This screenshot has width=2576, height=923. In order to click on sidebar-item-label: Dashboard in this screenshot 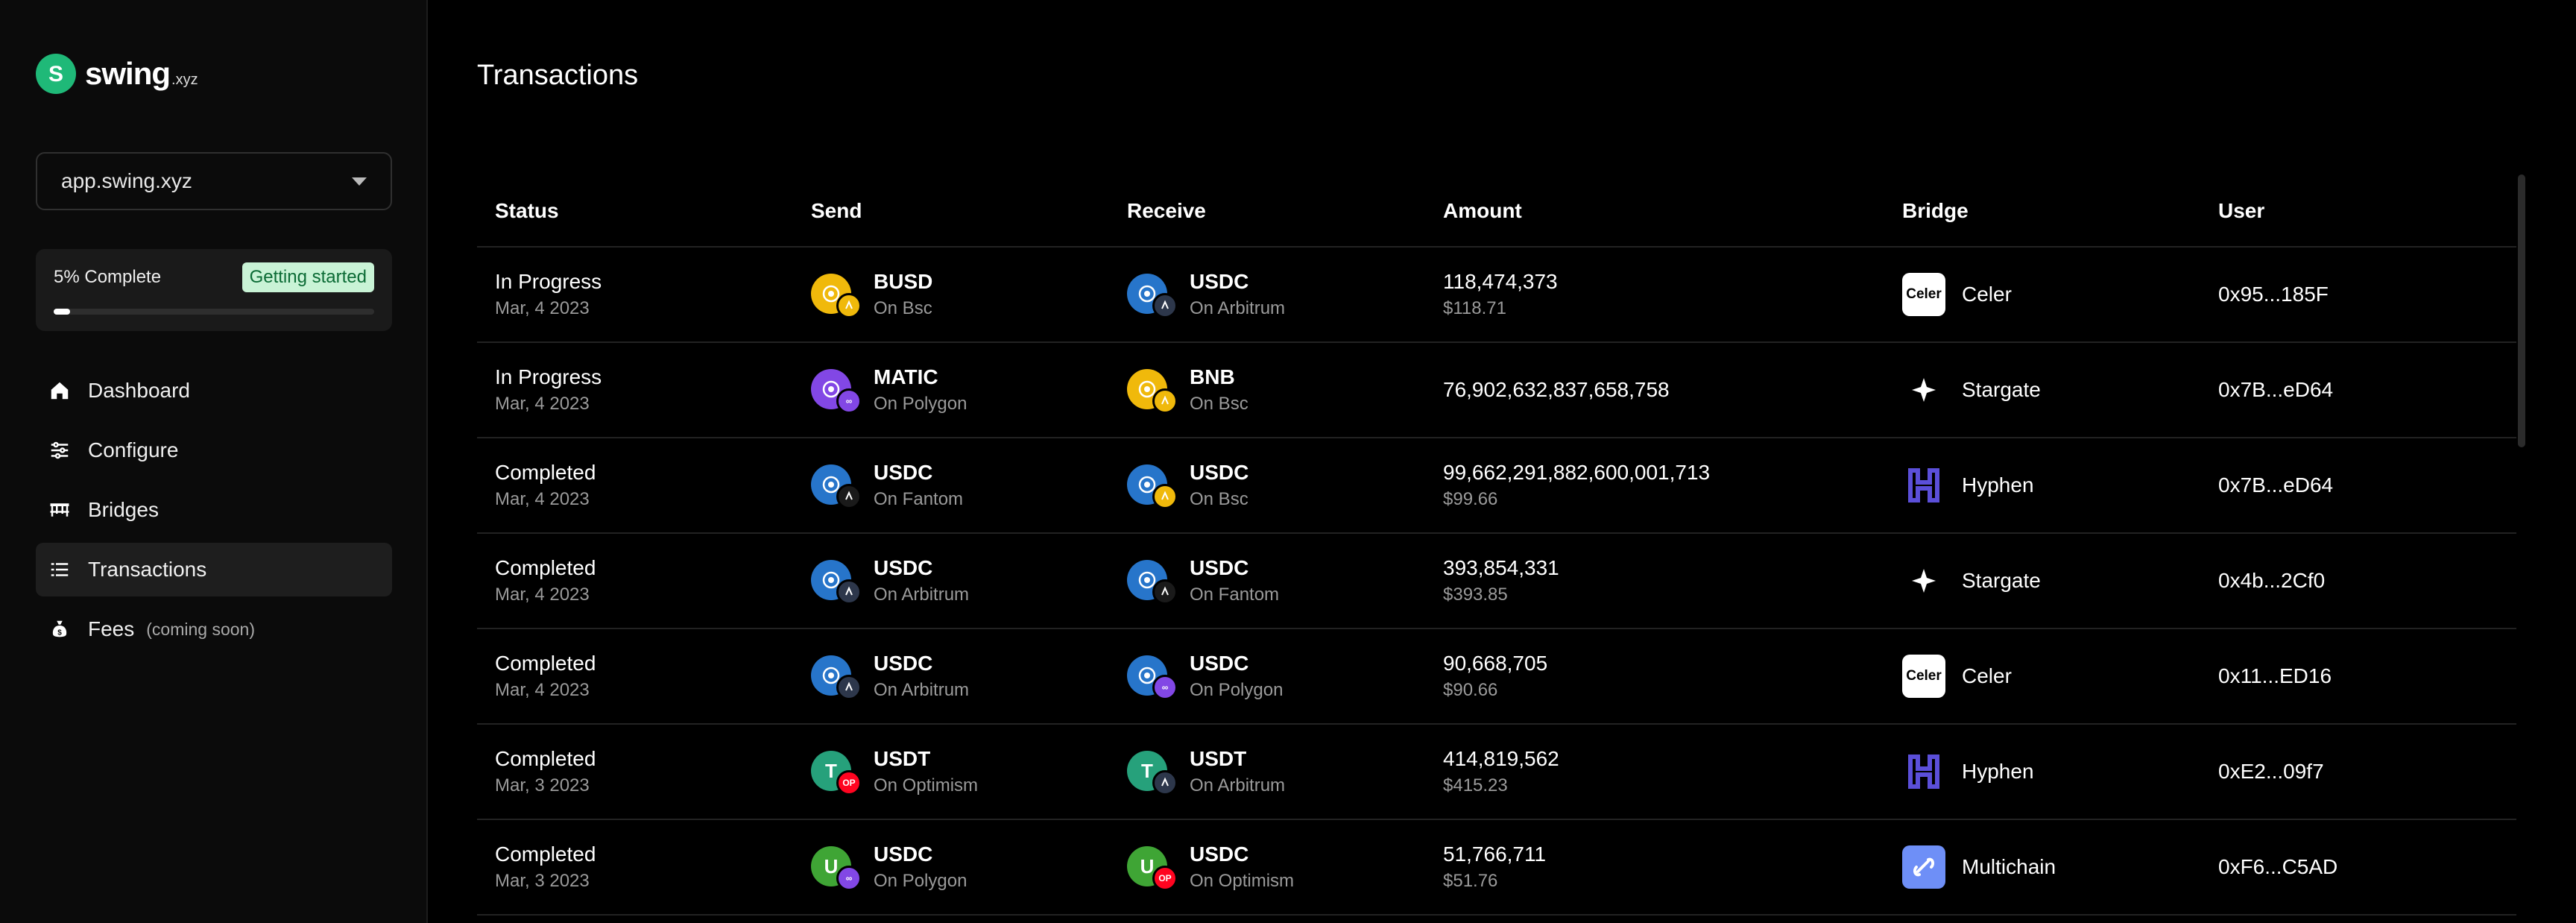, I will do `click(139, 390)`.